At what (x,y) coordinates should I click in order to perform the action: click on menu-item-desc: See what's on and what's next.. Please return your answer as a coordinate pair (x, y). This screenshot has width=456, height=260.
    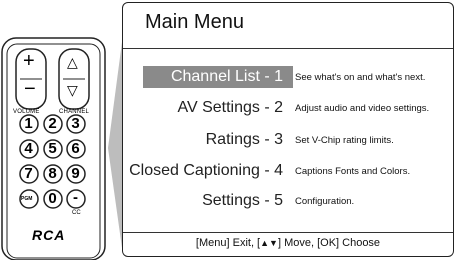
    Looking at the image, I should click on (360, 77).